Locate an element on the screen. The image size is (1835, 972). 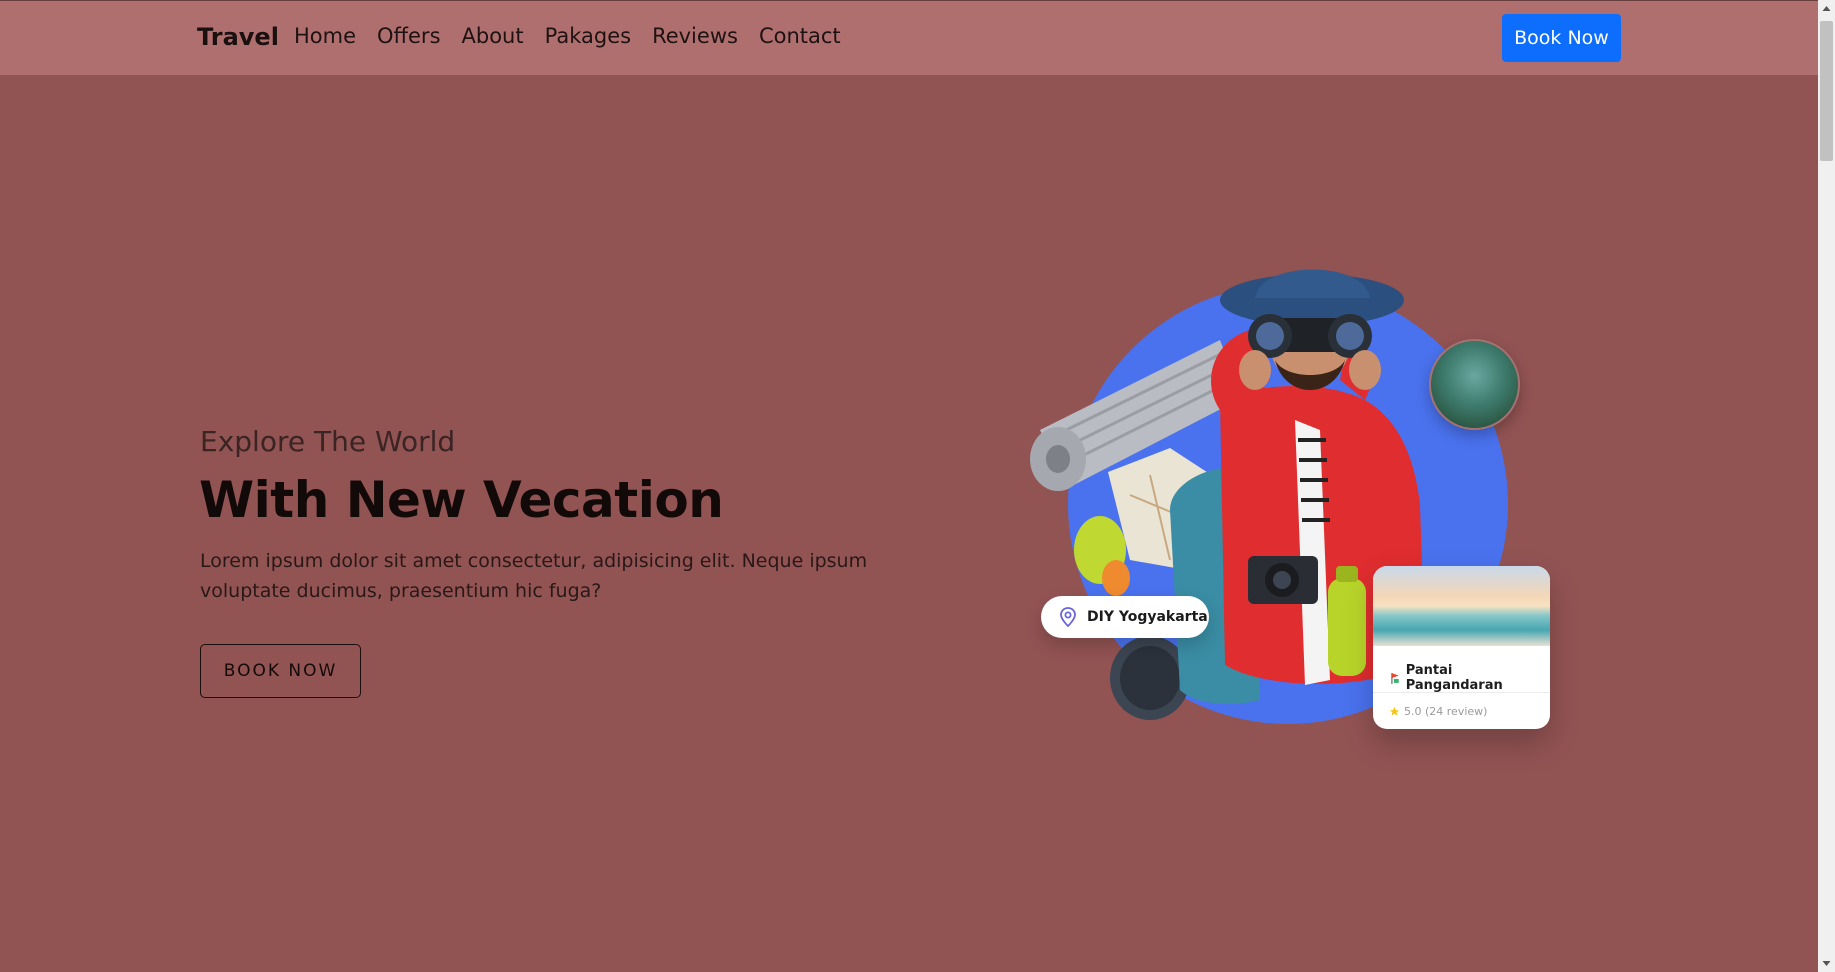
nav-link-about: About is located at coordinates (493, 36).